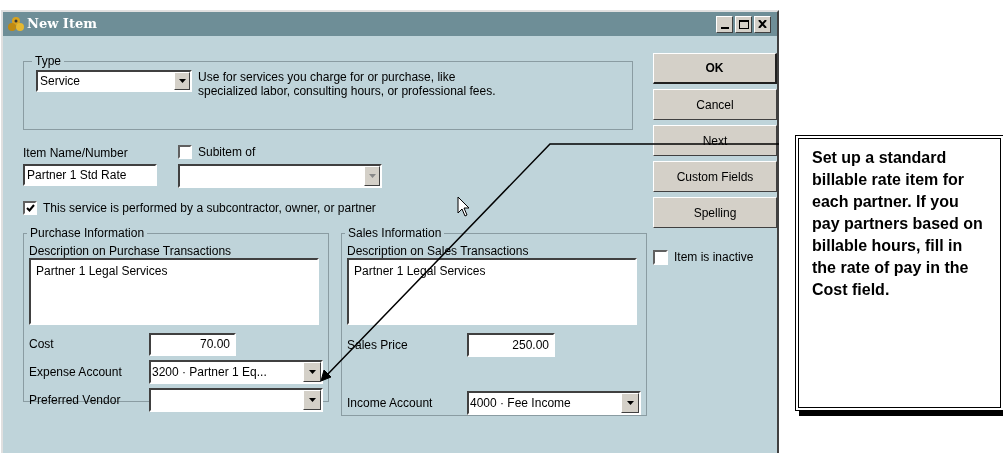 This screenshot has height=453, width=1003. Describe the element at coordinates (87, 233) in the screenshot. I see `group-title: Purchase Information` at that location.